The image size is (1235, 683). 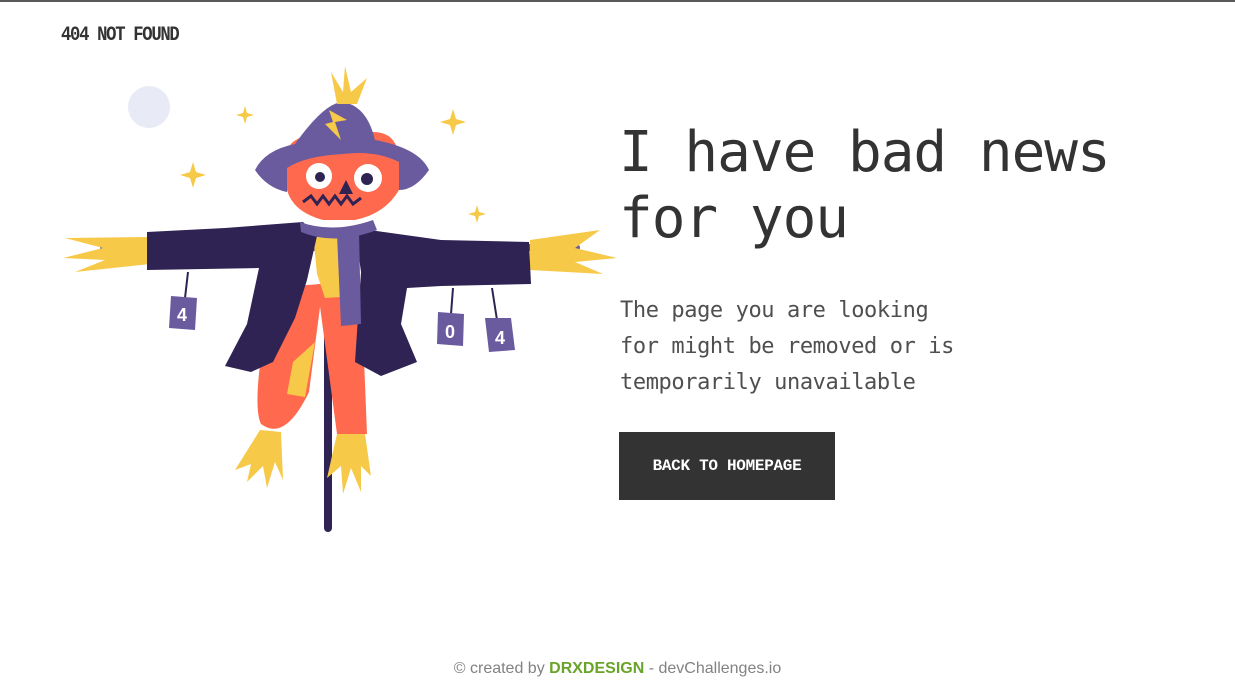 I want to click on description-line-1: The page you are looking, so click(x=774, y=310).